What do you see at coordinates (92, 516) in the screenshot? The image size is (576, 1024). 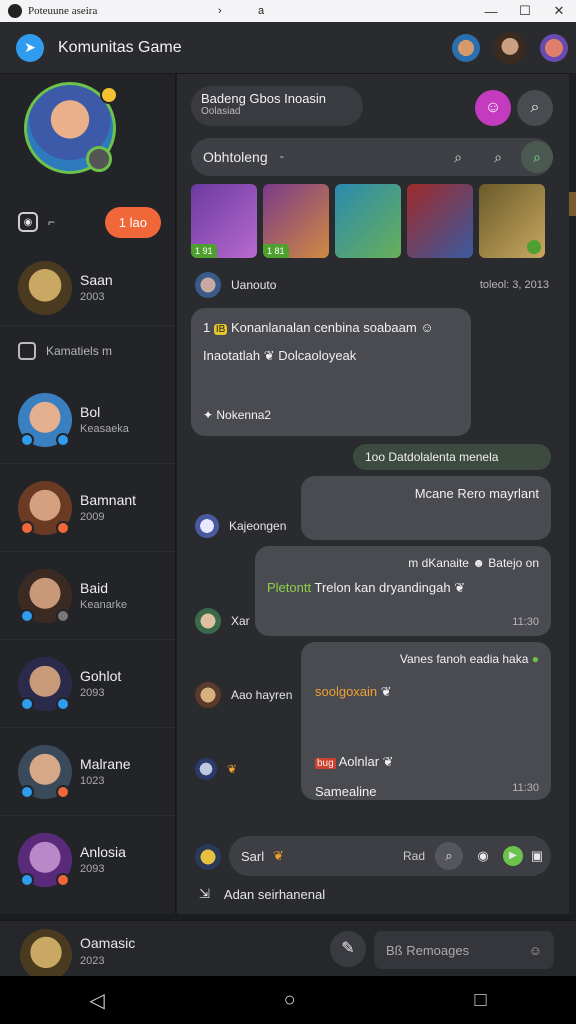 I see `contact-sub: 2009` at bounding box center [92, 516].